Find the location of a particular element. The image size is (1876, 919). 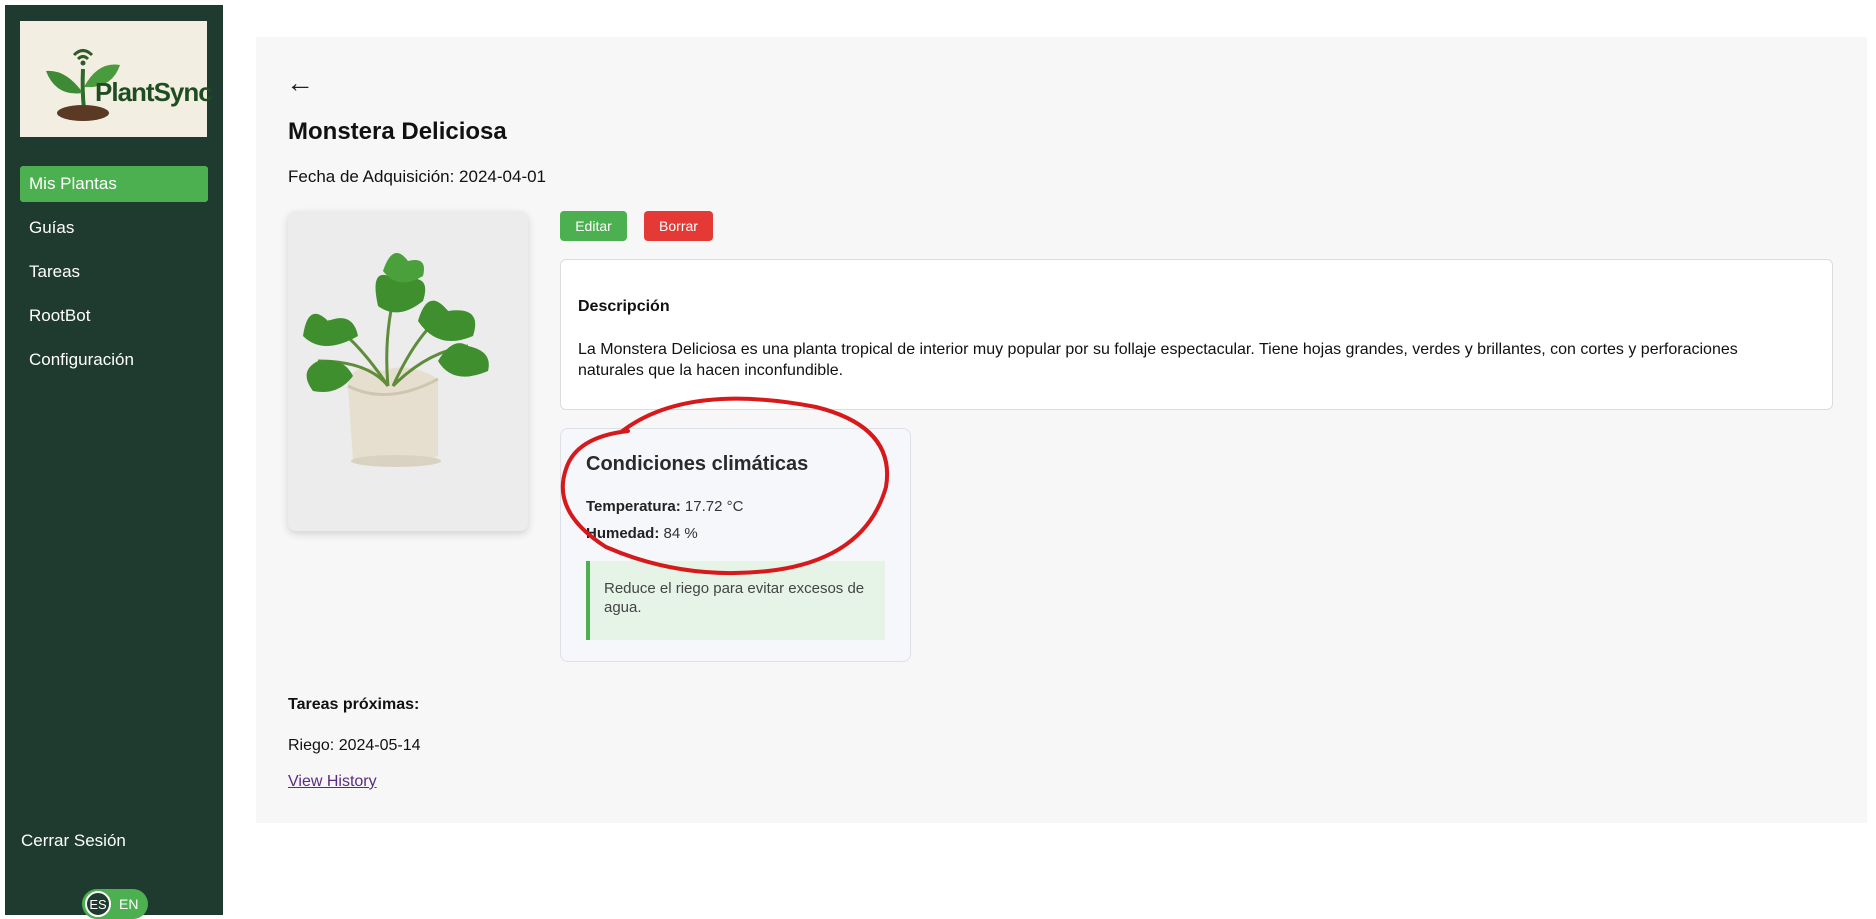

description-title: Descripción is located at coordinates (624, 306).